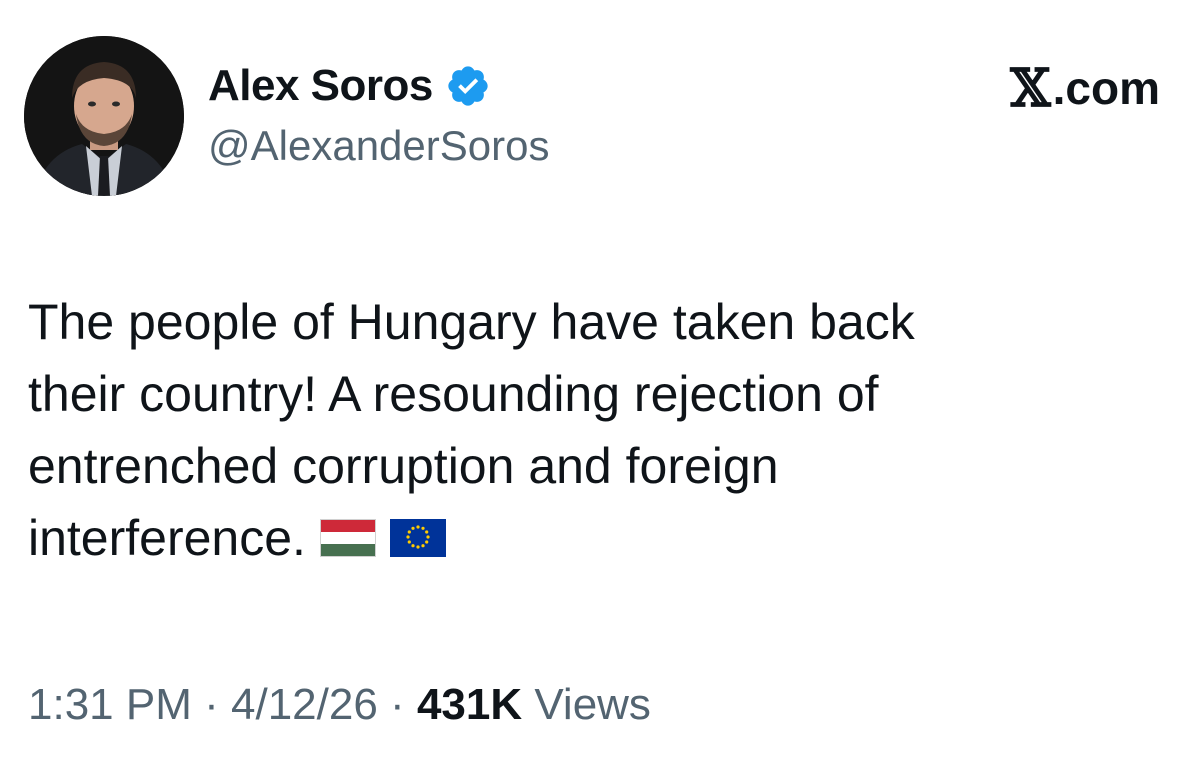  What do you see at coordinates (471, 322) in the screenshot?
I see `tweet-text-line: The people of Hungary have taken back` at bounding box center [471, 322].